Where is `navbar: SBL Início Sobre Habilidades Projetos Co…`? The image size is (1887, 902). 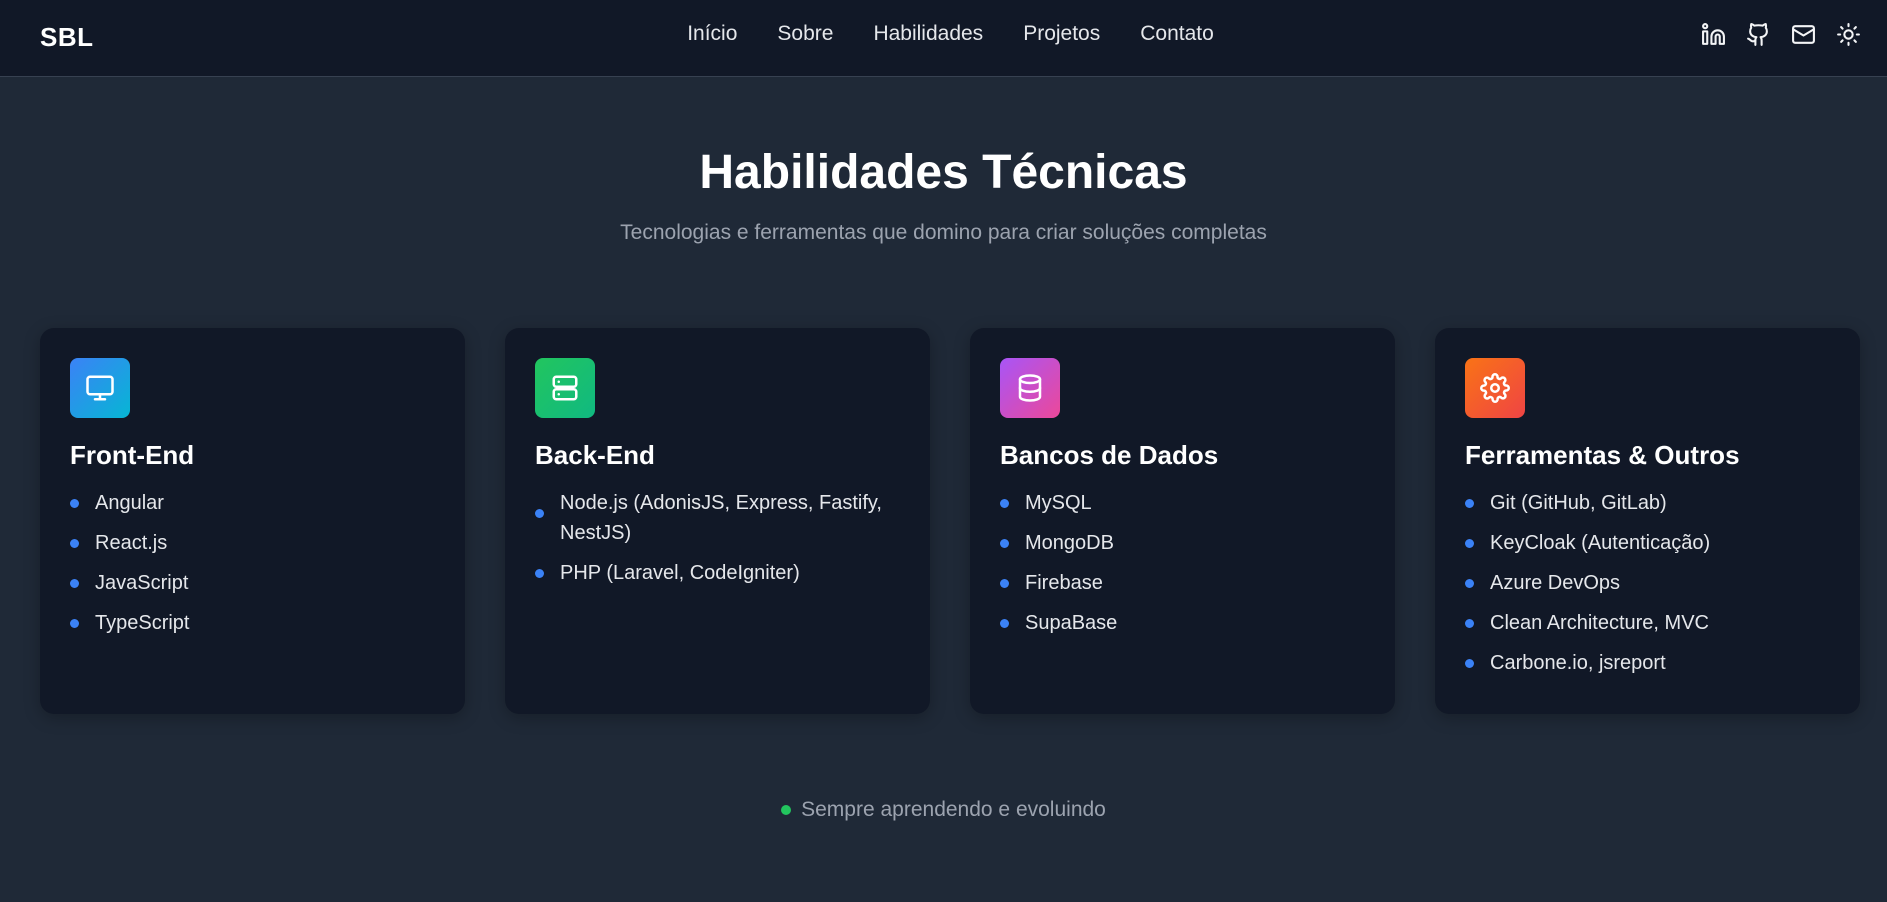
navbar: SBL Início Sobre Habilidades Projetos Co… is located at coordinates (943, 38).